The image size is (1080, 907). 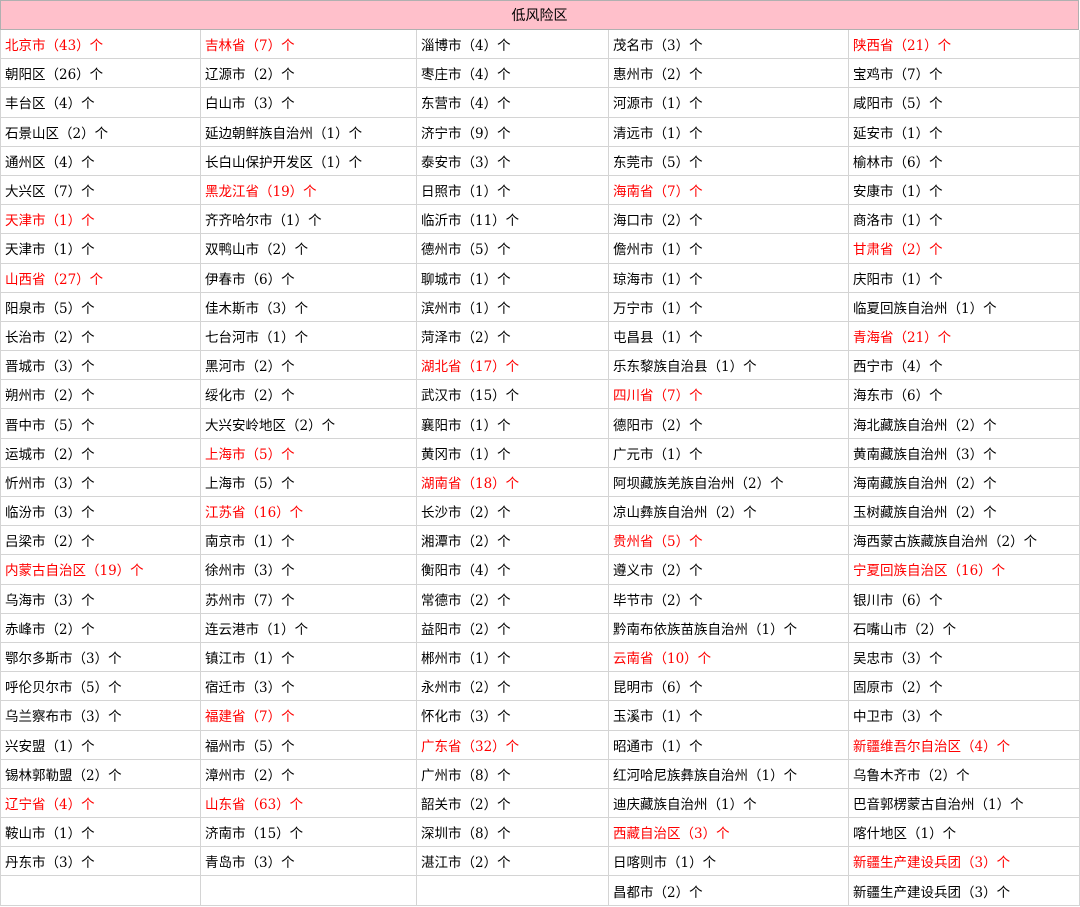 What do you see at coordinates (964, 891) in the screenshot?
I see `region-cell: 新疆生产建设兵团（3）个` at bounding box center [964, 891].